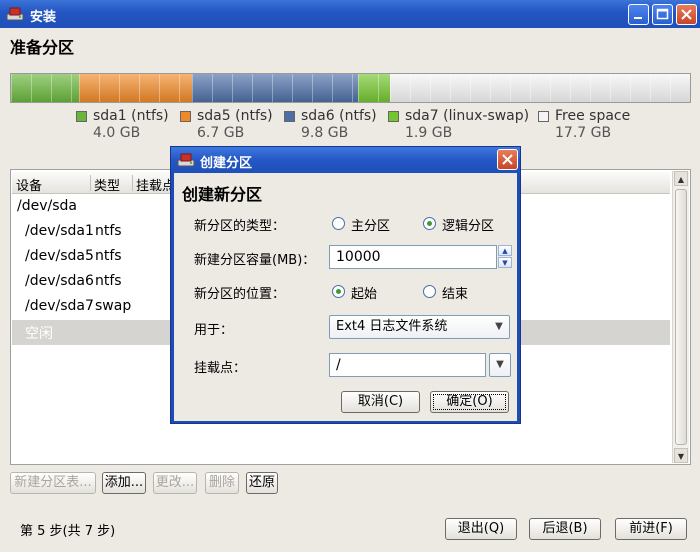  I want to click on dialog-title: 创建分区, so click(226, 163).